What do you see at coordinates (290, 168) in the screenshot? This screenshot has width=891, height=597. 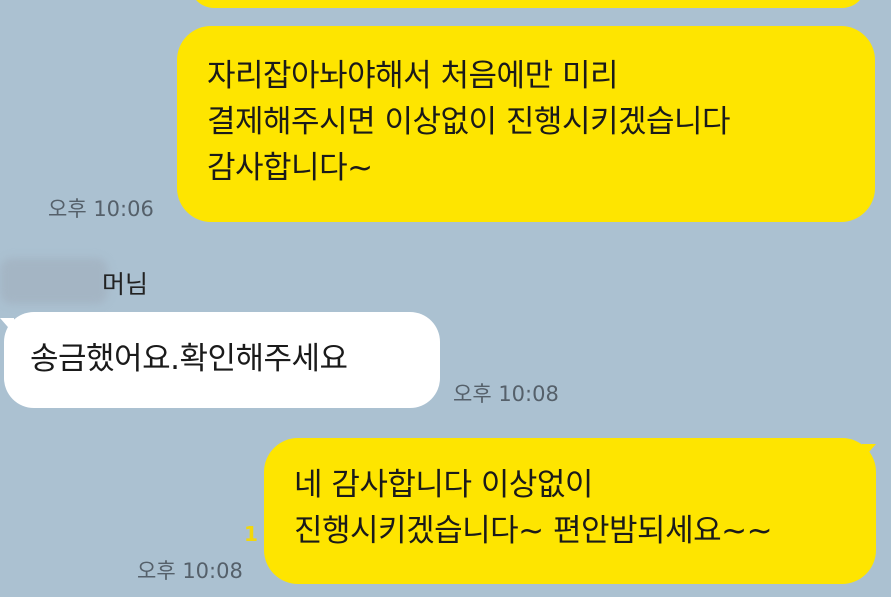 I see `message-text-line: 감사합니다~` at bounding box center [290, 168].